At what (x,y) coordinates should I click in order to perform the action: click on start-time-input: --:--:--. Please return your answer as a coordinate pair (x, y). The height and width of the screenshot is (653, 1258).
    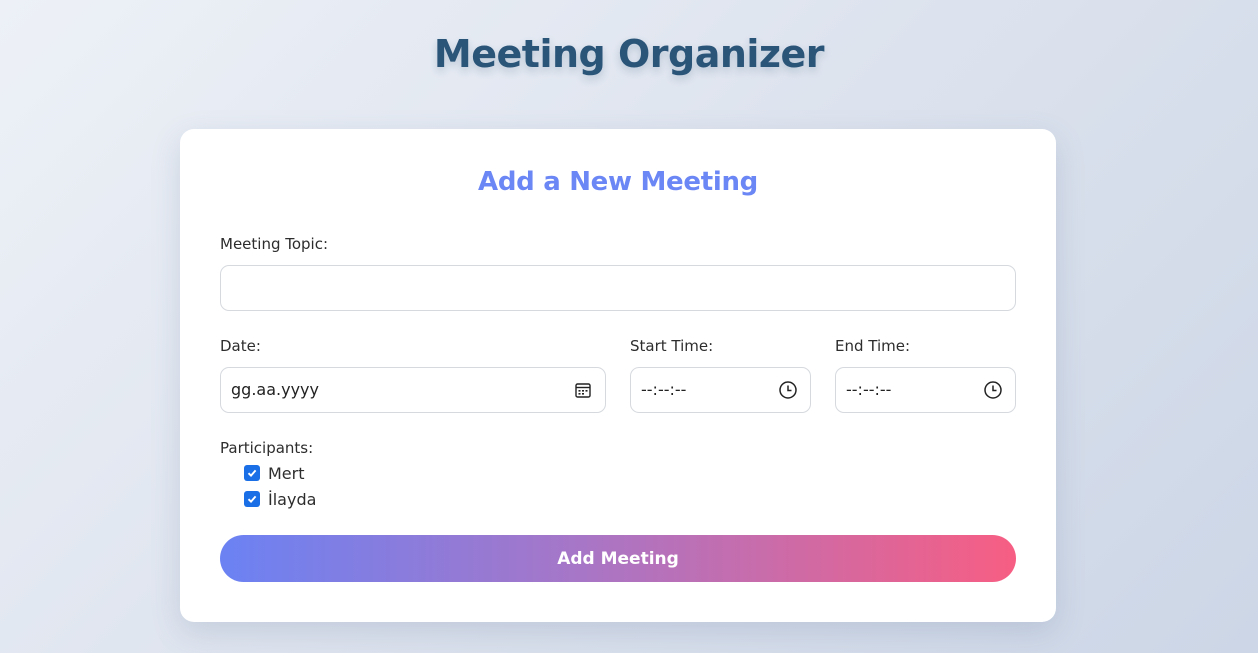
    Looking at the image, I should click on (720, 390).